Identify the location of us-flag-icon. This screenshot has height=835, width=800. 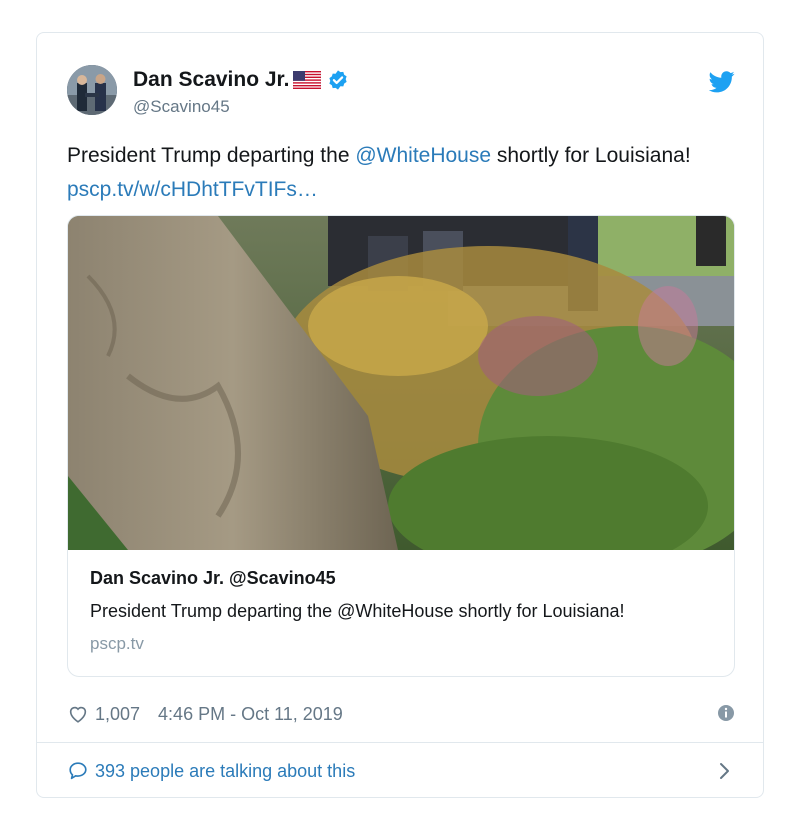
(307, 80).